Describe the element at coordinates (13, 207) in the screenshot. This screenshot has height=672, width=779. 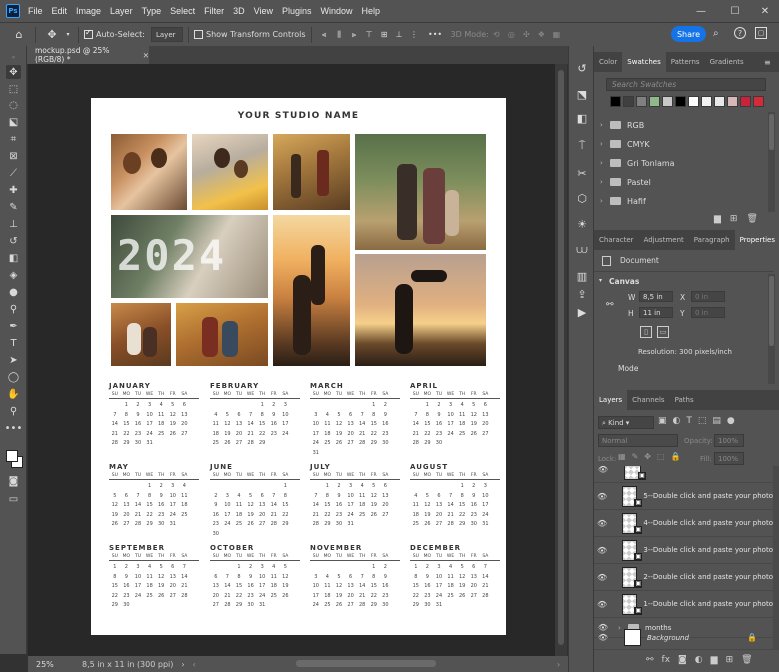
I see `brush-tool-icon: ✎` at that location.